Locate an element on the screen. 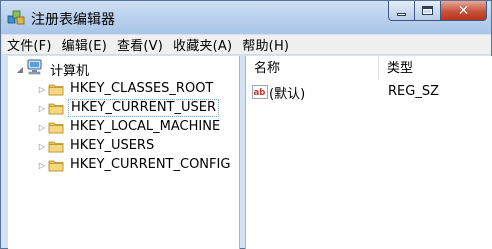  tree-item-hkey-users: ▷ HKEY_USERS is located at coordinates (96, 146).